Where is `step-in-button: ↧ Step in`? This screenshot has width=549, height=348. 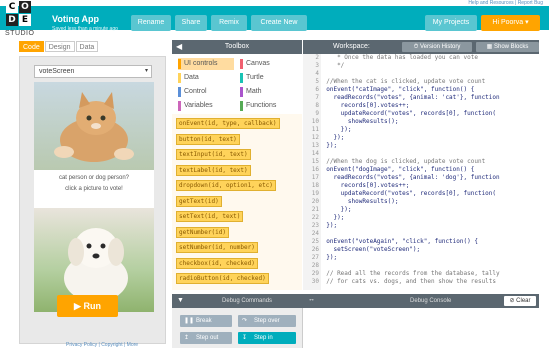 step-in-button: ↧ Step in is located at coordinates (267, 338).